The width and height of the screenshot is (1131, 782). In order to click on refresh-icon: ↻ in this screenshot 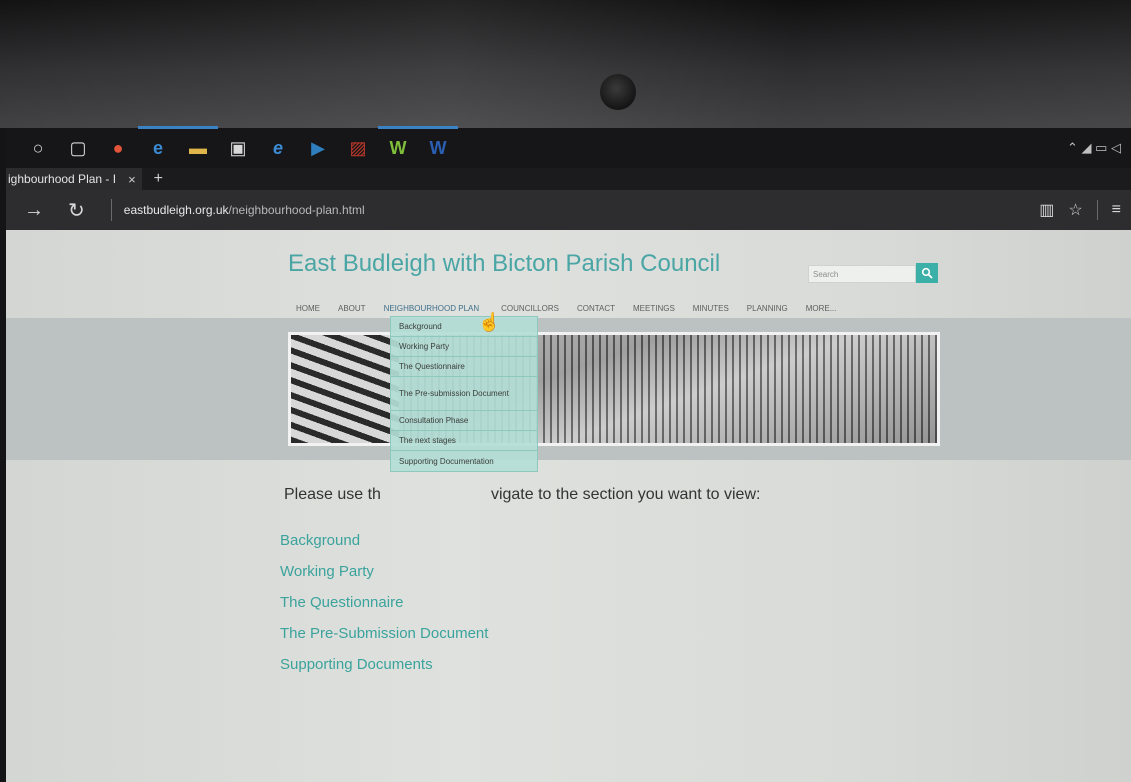, I will do `click(76, 210)`.